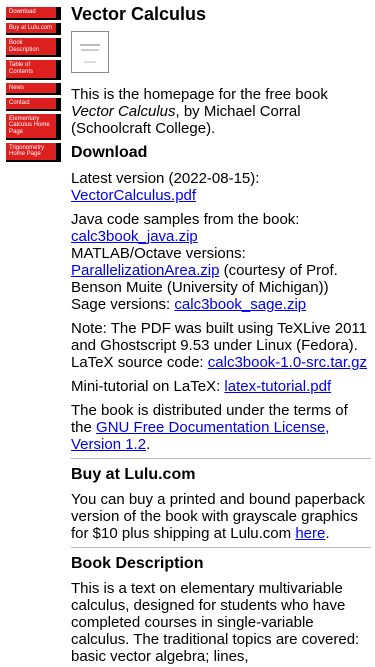 The width and height of the screenshot is (375, 667). What do you see at coordinates (90, 52) in the screenshot?
I see `book-cover-thumbnail` at bounding box center [90, 52].